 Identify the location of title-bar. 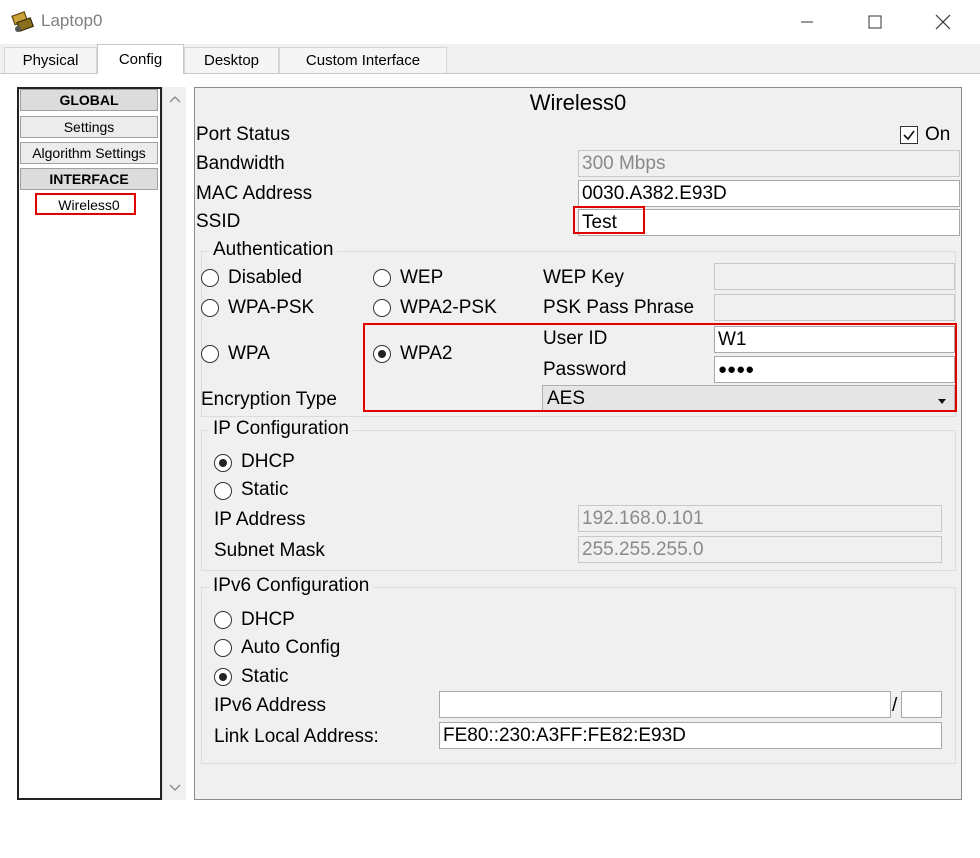
(490, 22).